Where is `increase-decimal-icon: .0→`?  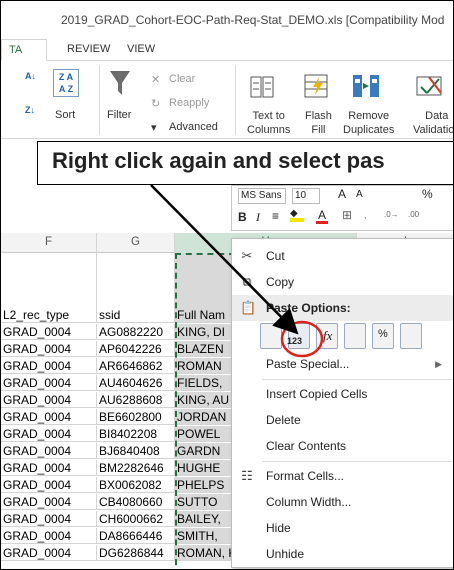
increase-decimal-icon: .0→ is located at coordinates (391, 214).